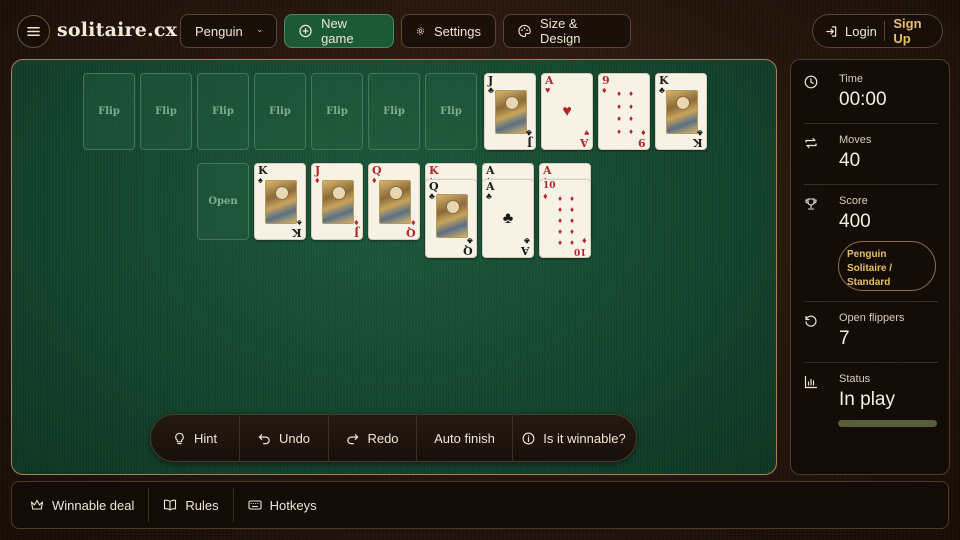  Describe the element at coordinates (293, 505) in the screenshot. I see `hotkeys-label: Hotkeys` at that location.